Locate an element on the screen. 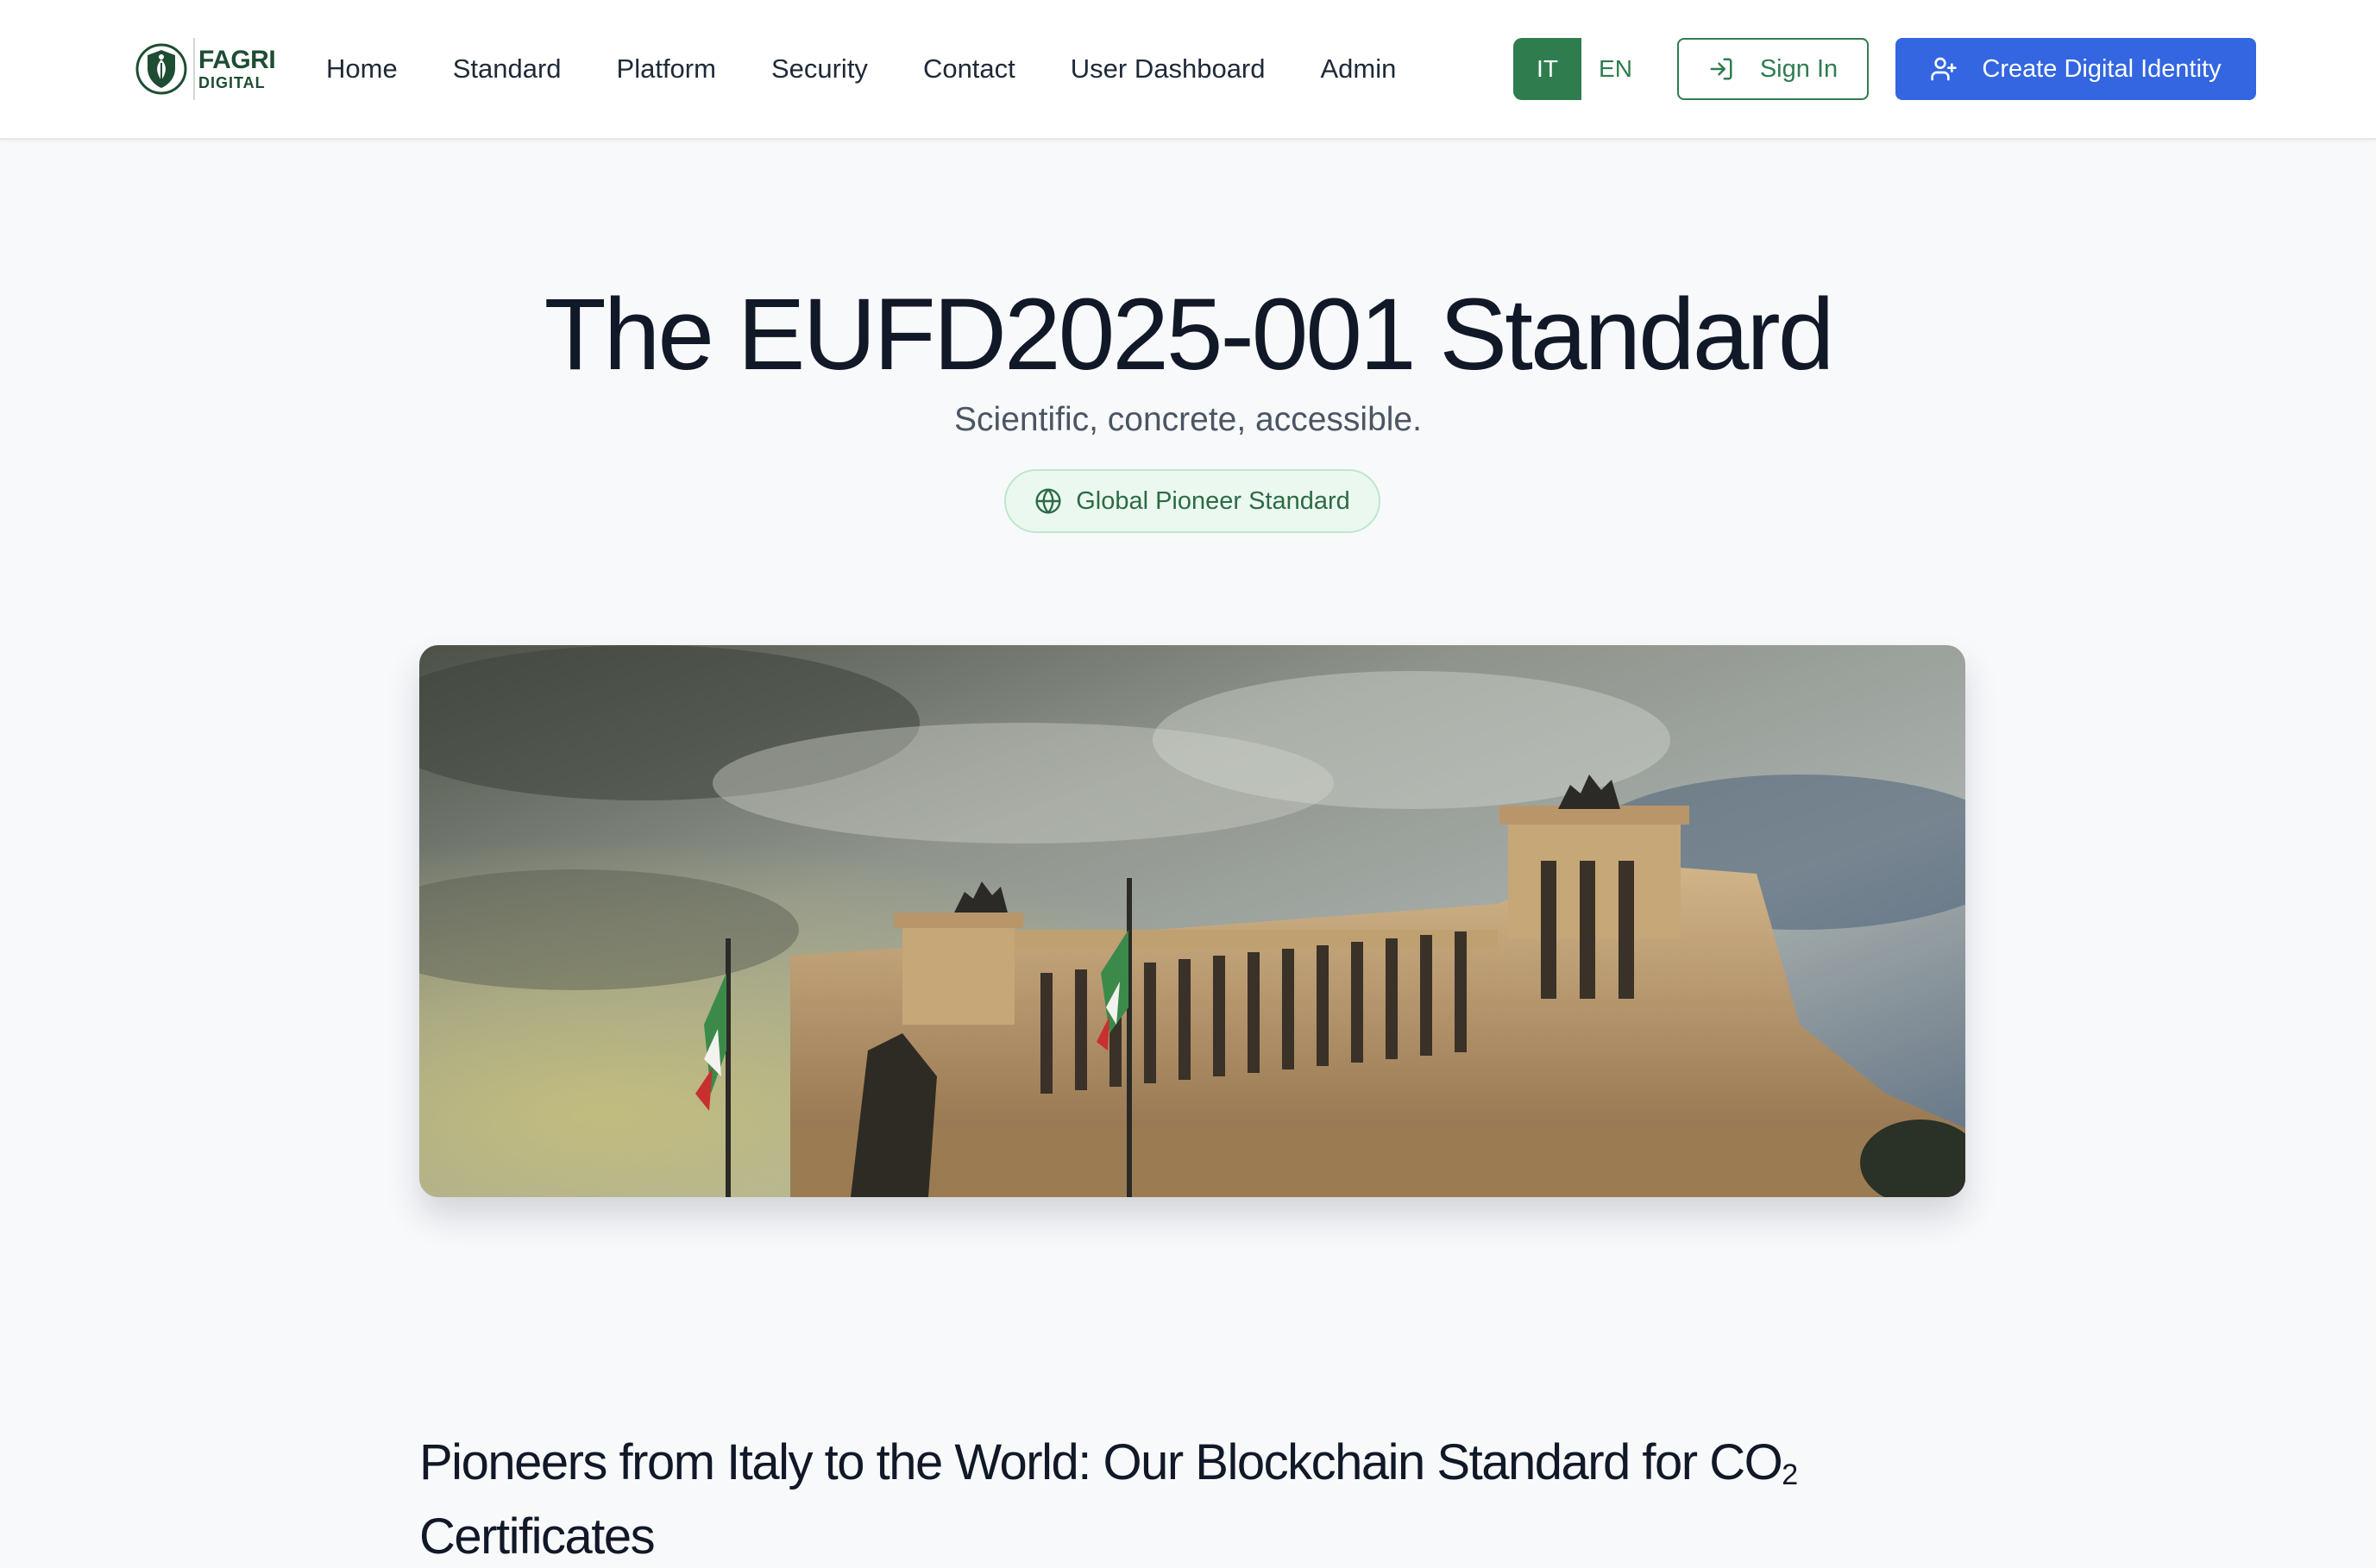  brand-line-2: DIGITAL is located at coordinates (232, 82).